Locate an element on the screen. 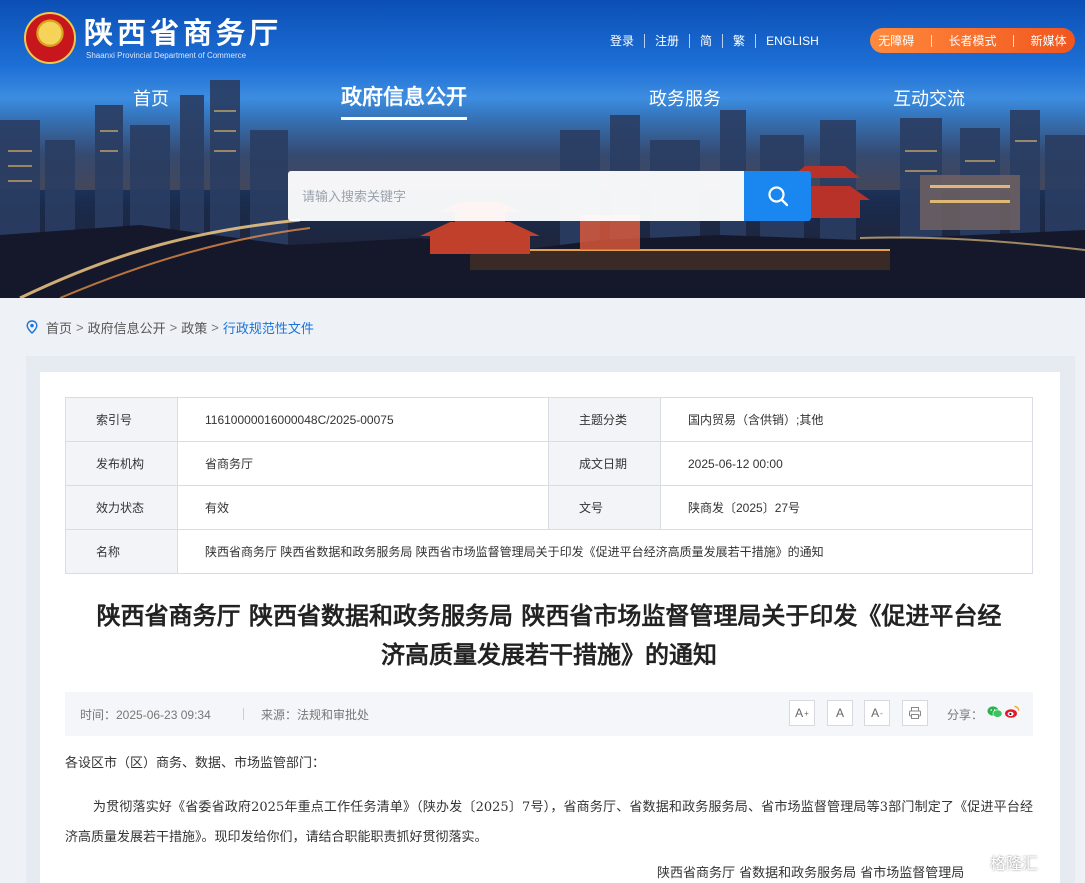  font-decrease-icon: A is located at coordinates (875, 713).